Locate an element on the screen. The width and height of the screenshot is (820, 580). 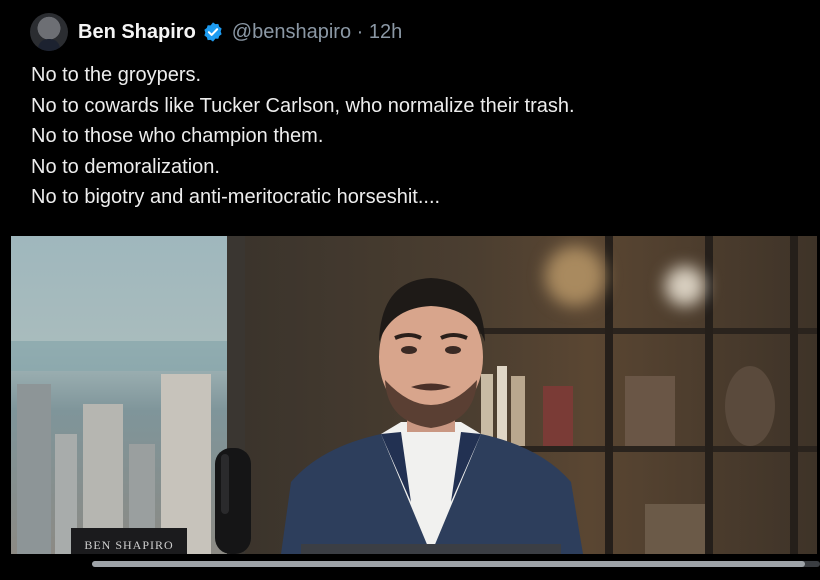
author-avatar is located at coordinates (49, 32).